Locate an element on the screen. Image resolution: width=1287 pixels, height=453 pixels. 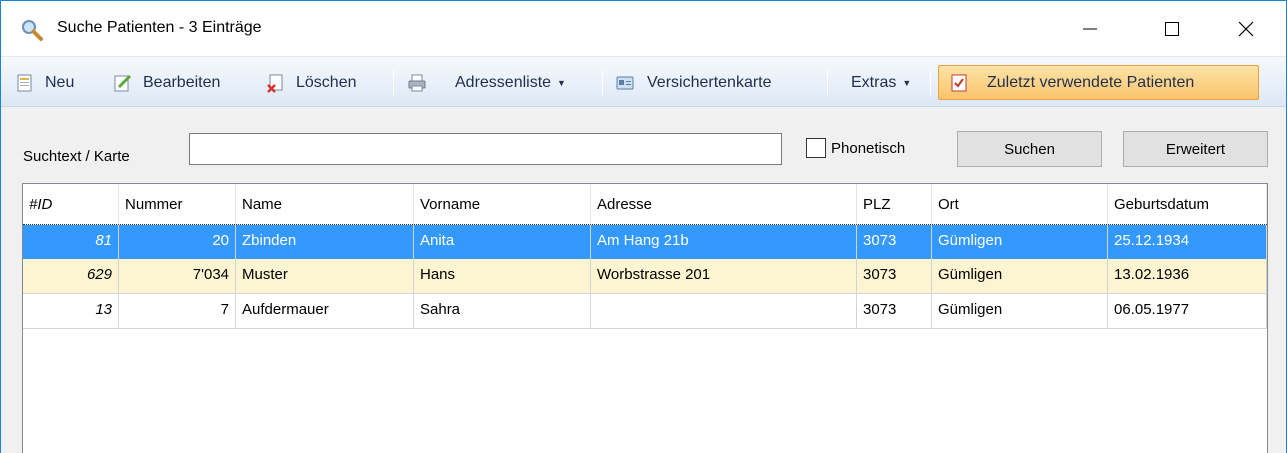
search-button: Suchen is located at coordinates (1029, 149).